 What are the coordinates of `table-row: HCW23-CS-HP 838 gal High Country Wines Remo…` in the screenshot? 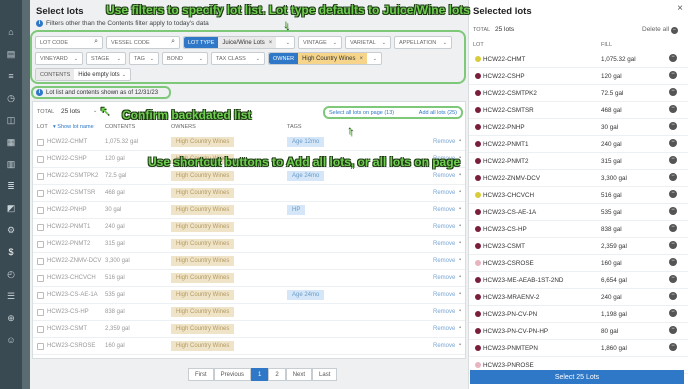 It's located at (249, 312).